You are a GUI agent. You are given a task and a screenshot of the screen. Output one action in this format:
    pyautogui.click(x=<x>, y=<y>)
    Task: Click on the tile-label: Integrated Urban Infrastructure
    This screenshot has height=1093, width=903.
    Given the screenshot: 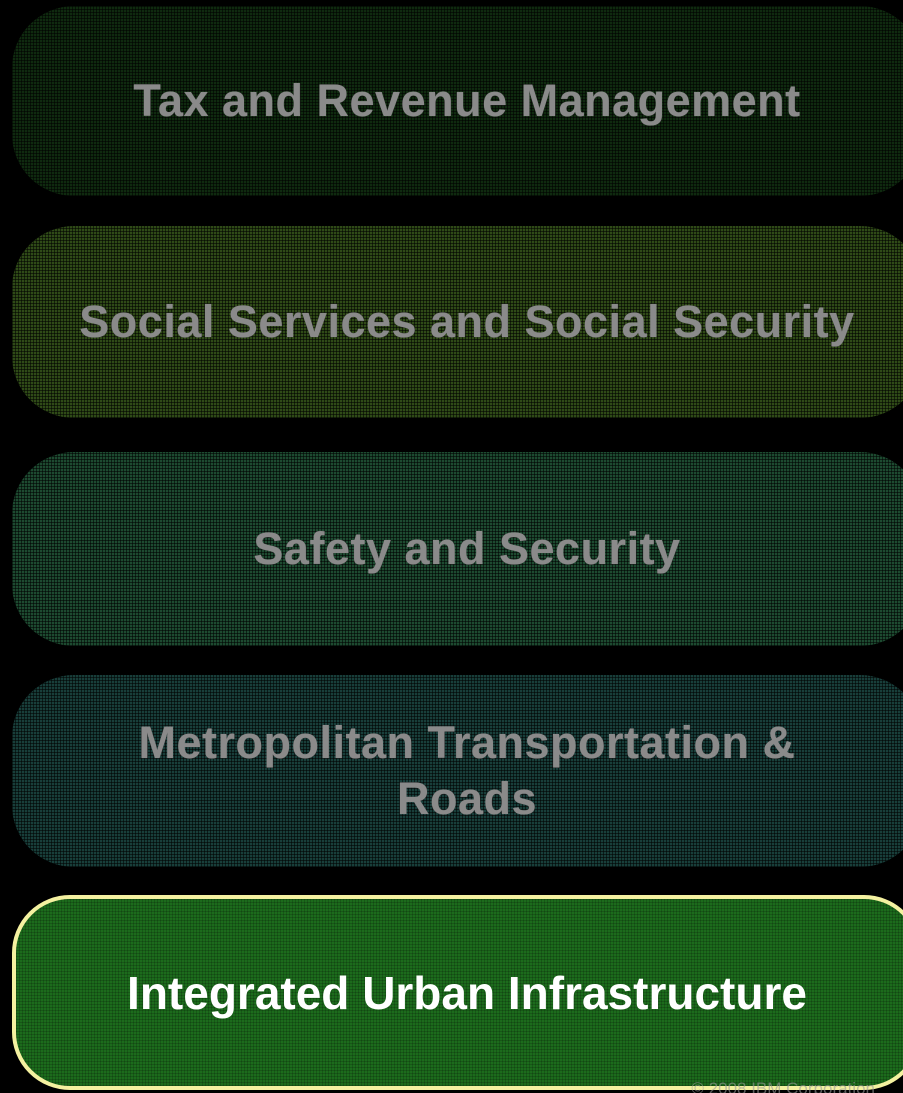 What is the action you would take?
    pyautogui.click(x=467, y=992)
    